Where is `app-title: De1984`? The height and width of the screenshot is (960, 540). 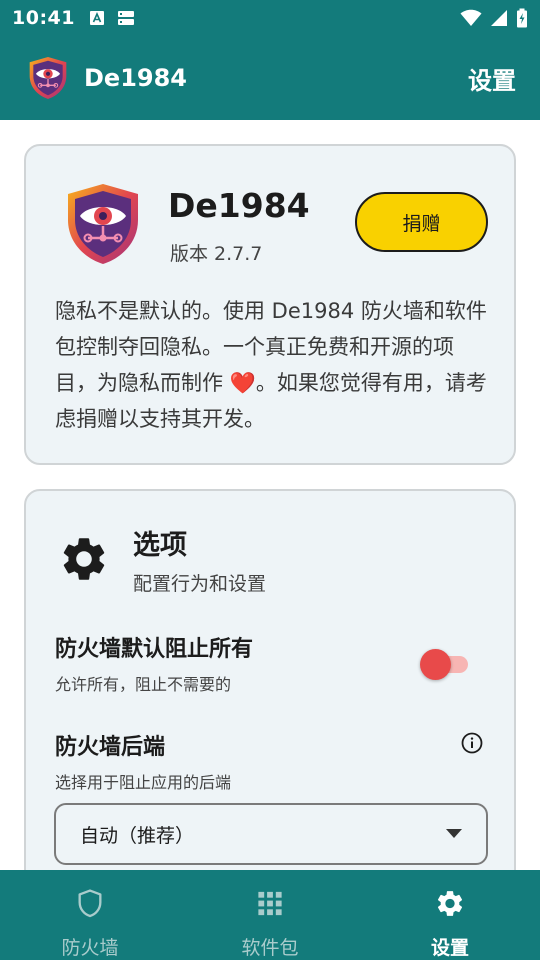 app-title: De1984 is located at coordinates (135, 78).